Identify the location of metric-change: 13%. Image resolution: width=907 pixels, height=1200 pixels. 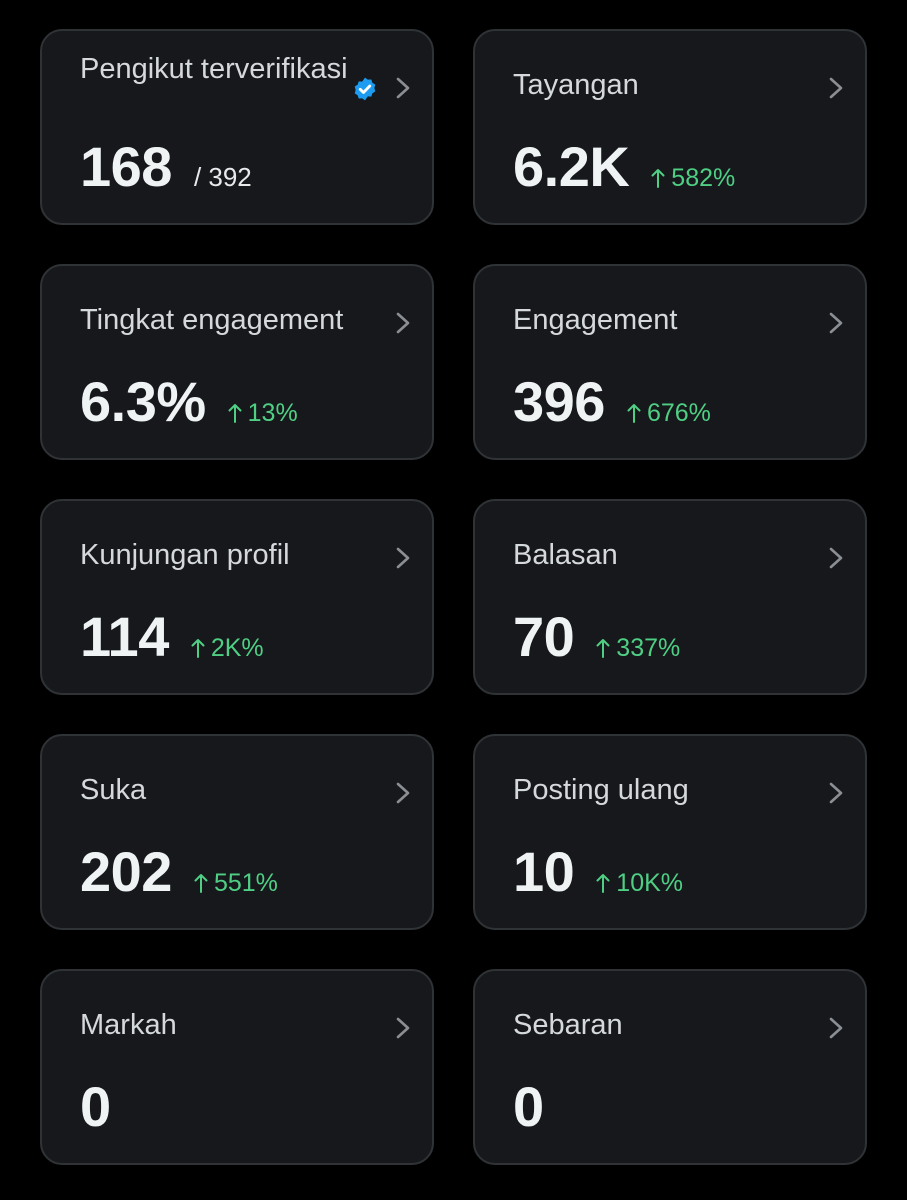
(263, 413).